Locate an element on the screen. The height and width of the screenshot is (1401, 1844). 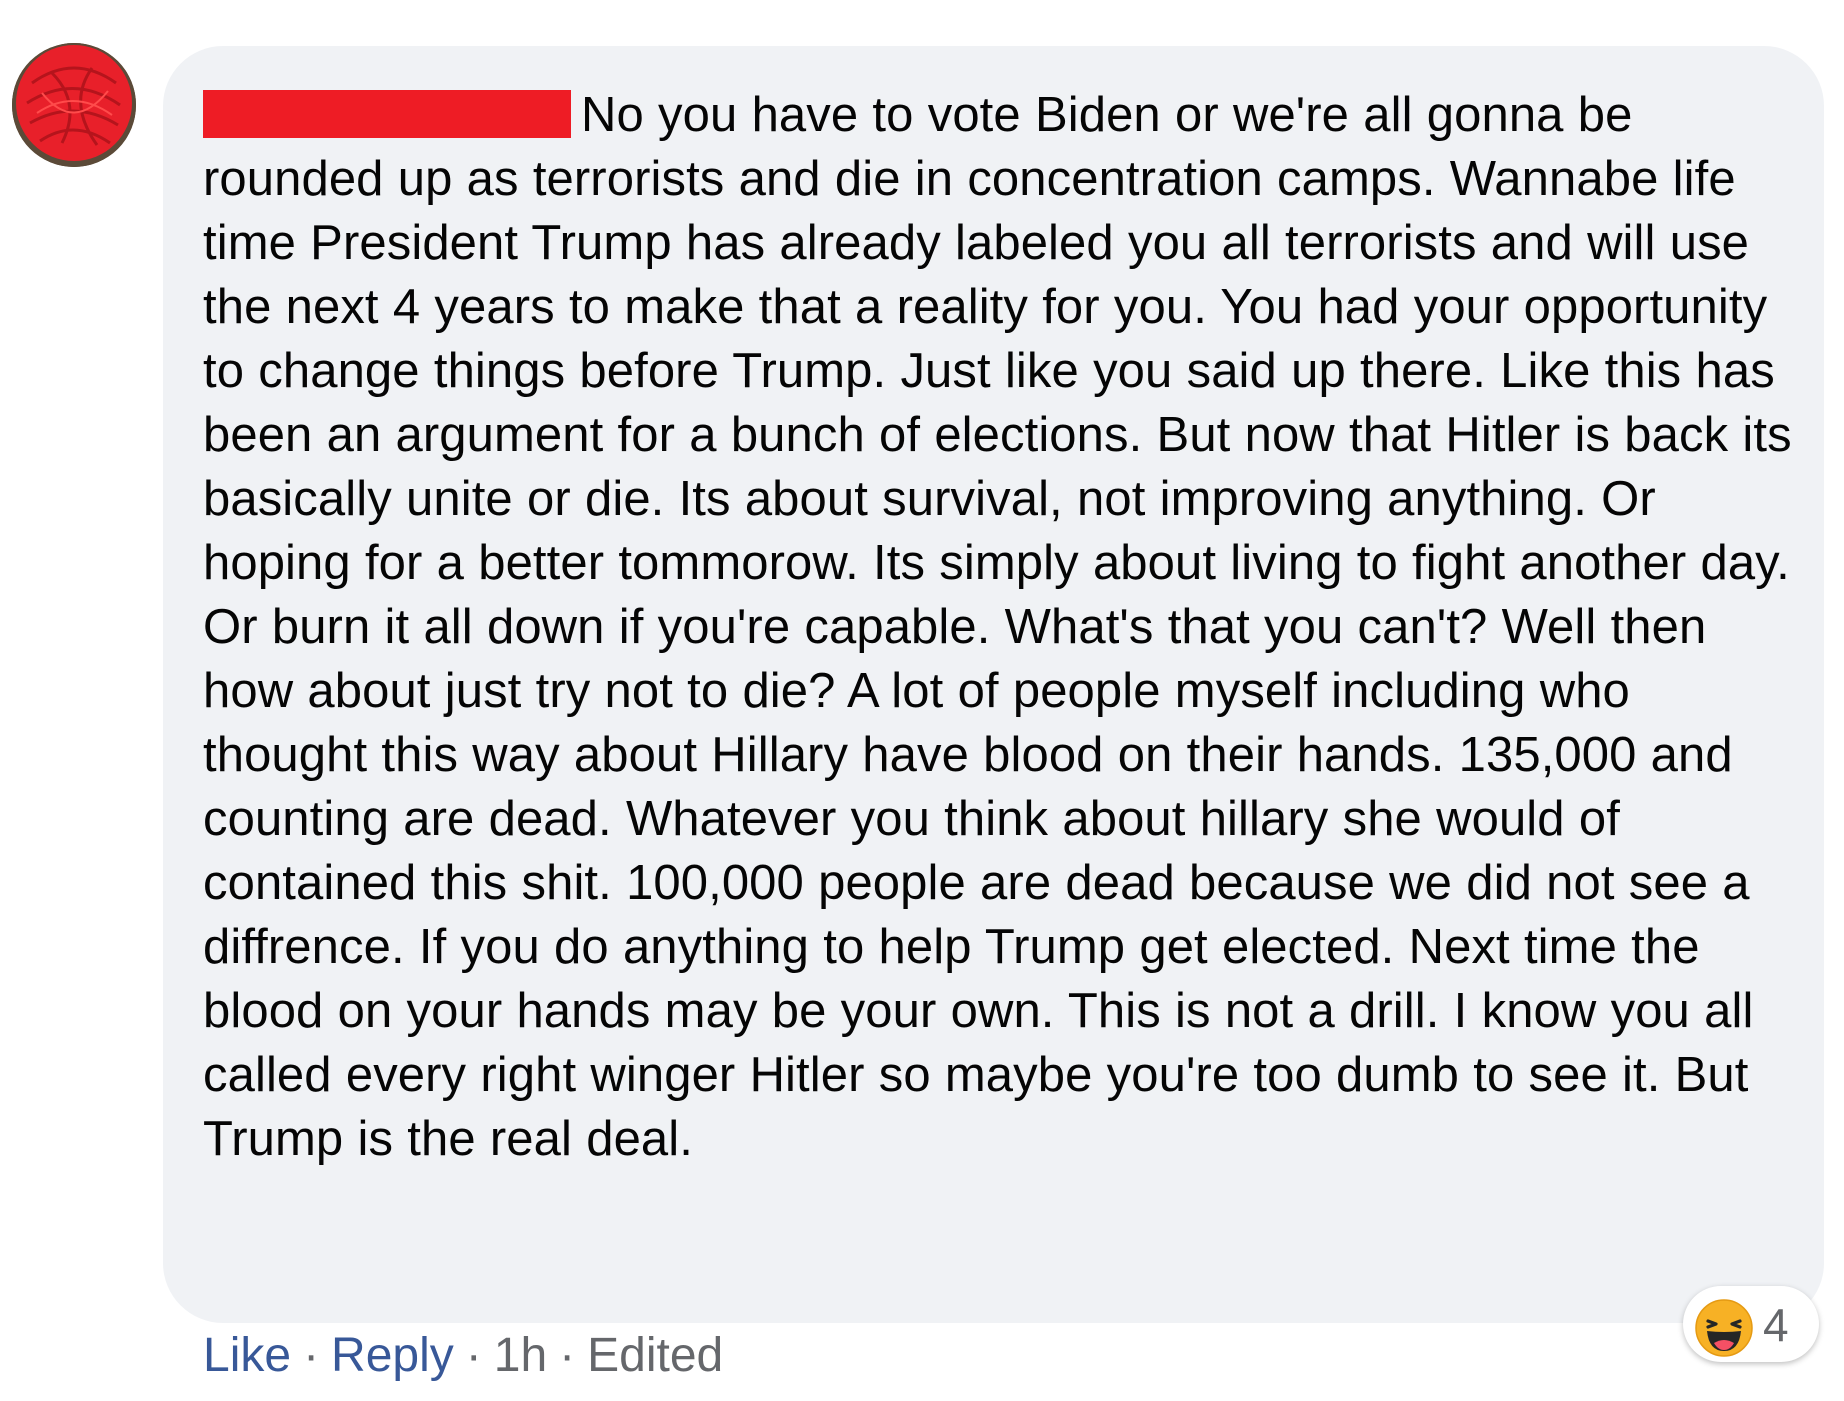
comment-author-name is located at coordinates (387, 114).